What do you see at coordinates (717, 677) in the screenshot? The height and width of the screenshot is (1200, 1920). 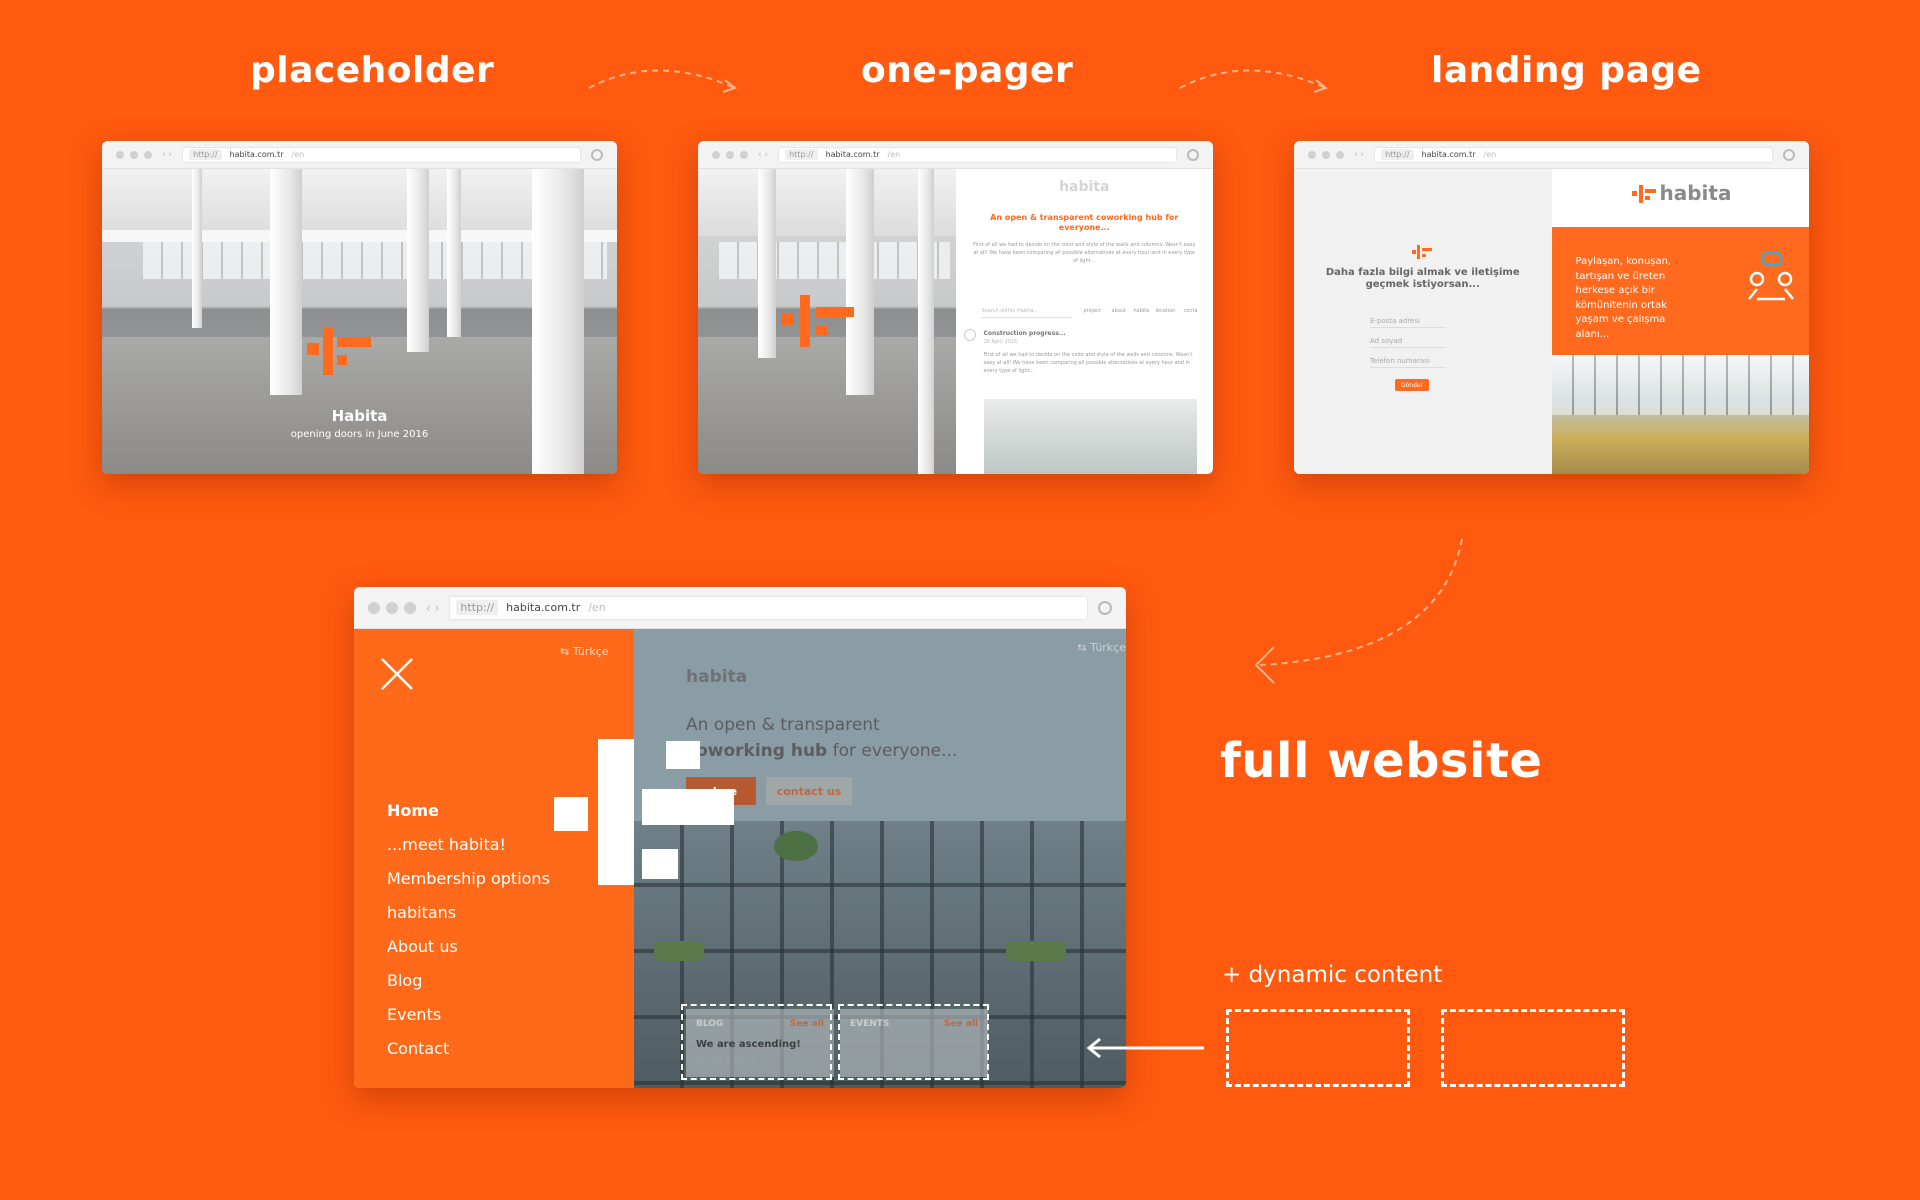 I see `main-brand: habita` at bounding box center [717, 677].